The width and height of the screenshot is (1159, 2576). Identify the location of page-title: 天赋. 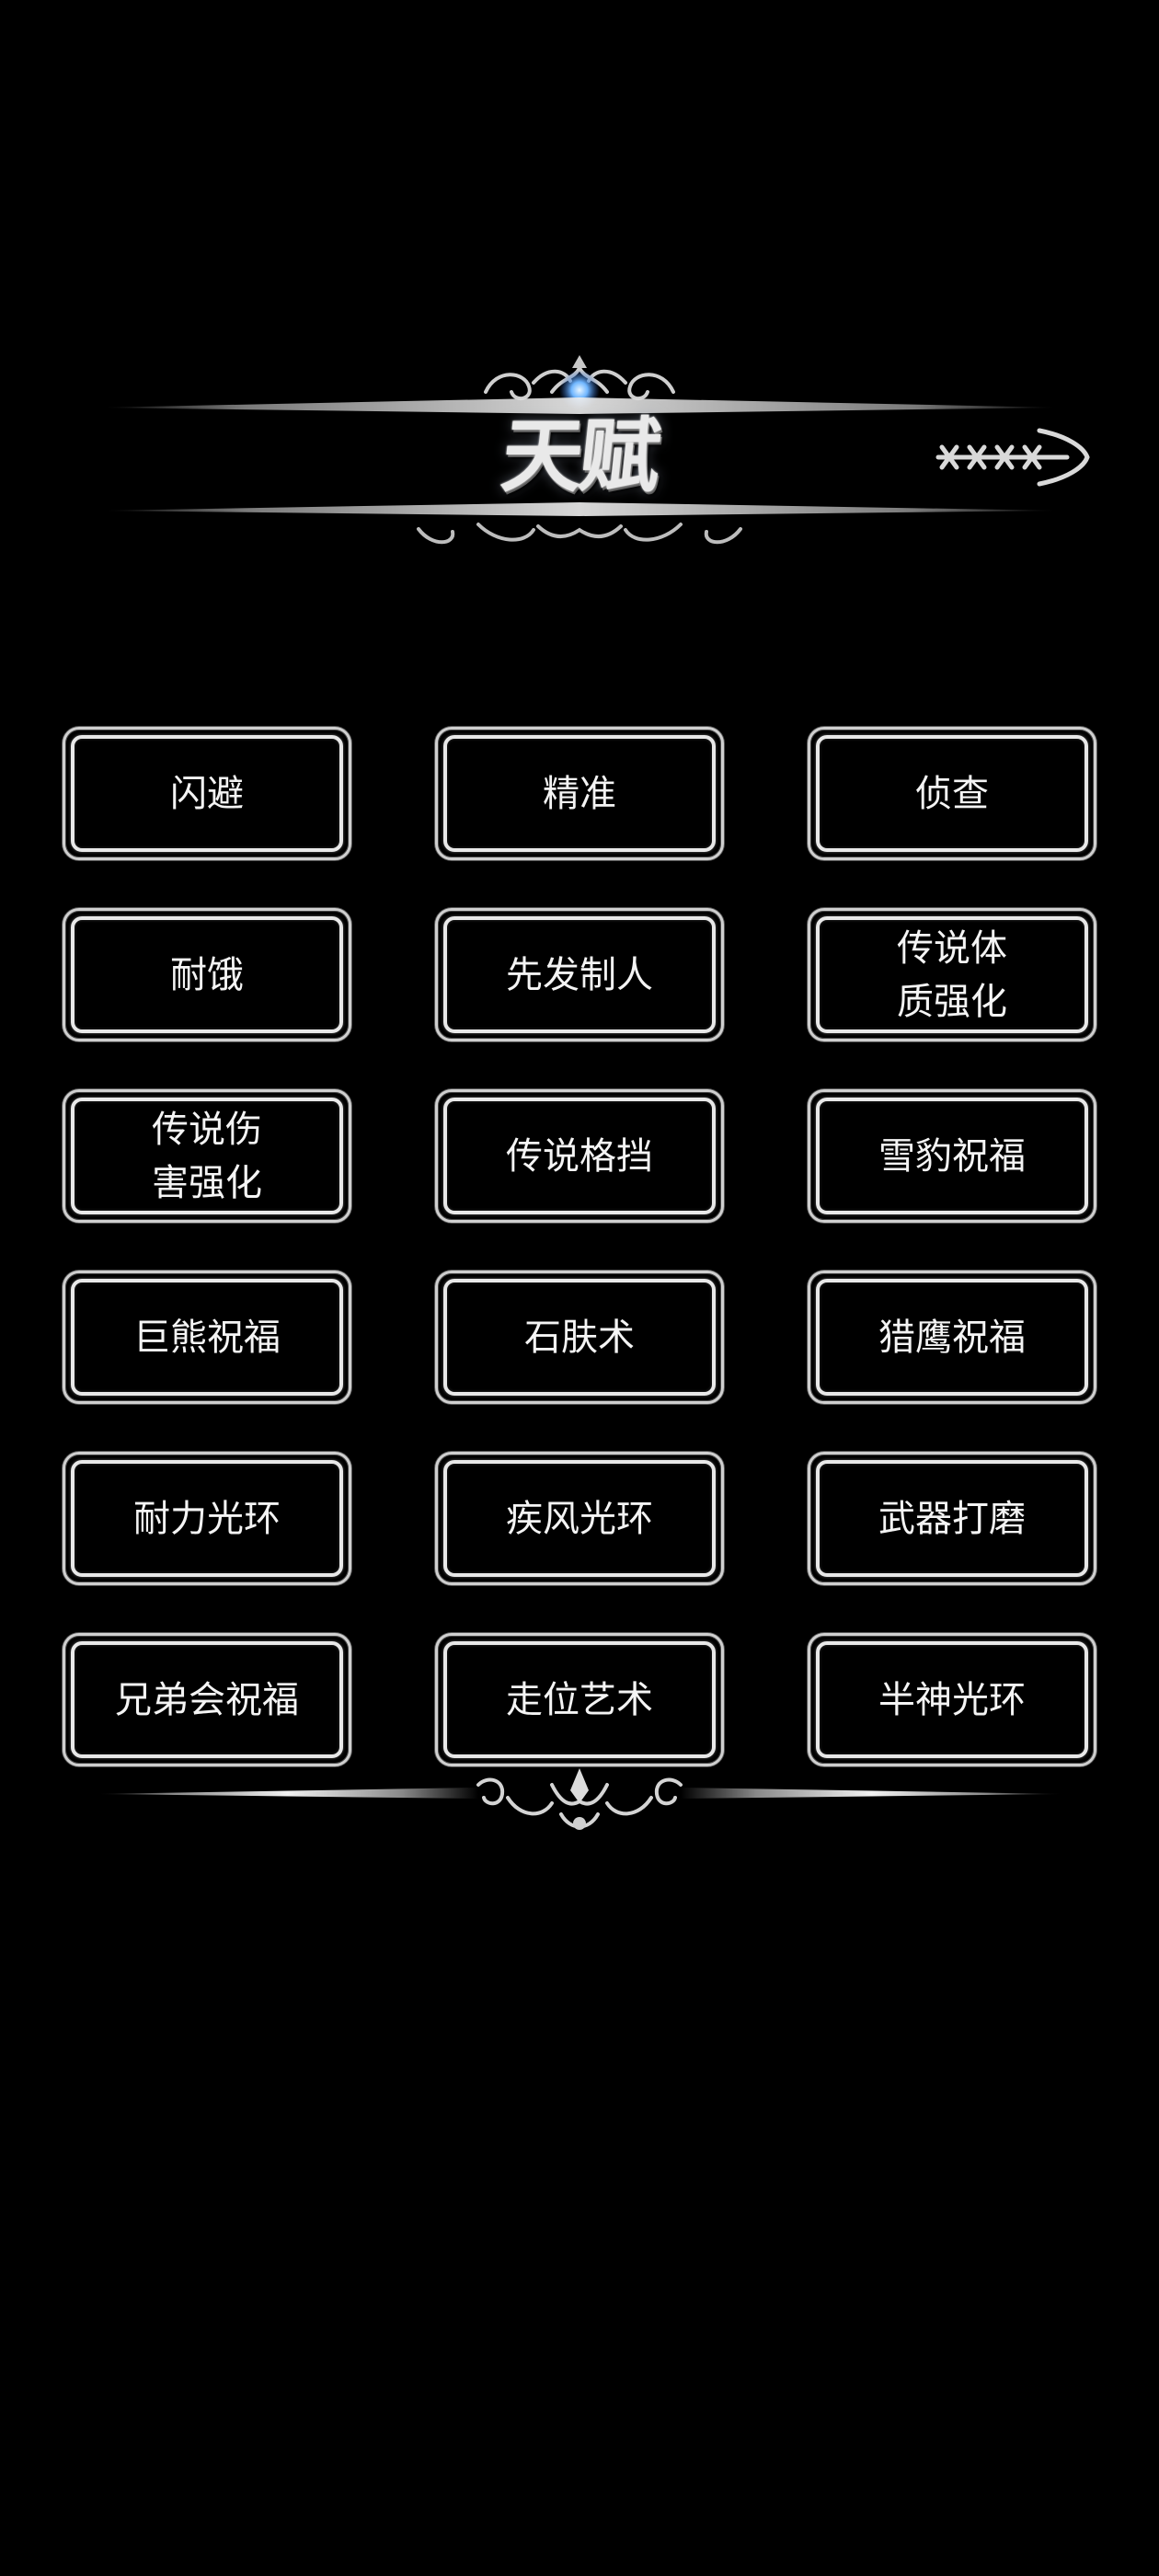
(579, 455).